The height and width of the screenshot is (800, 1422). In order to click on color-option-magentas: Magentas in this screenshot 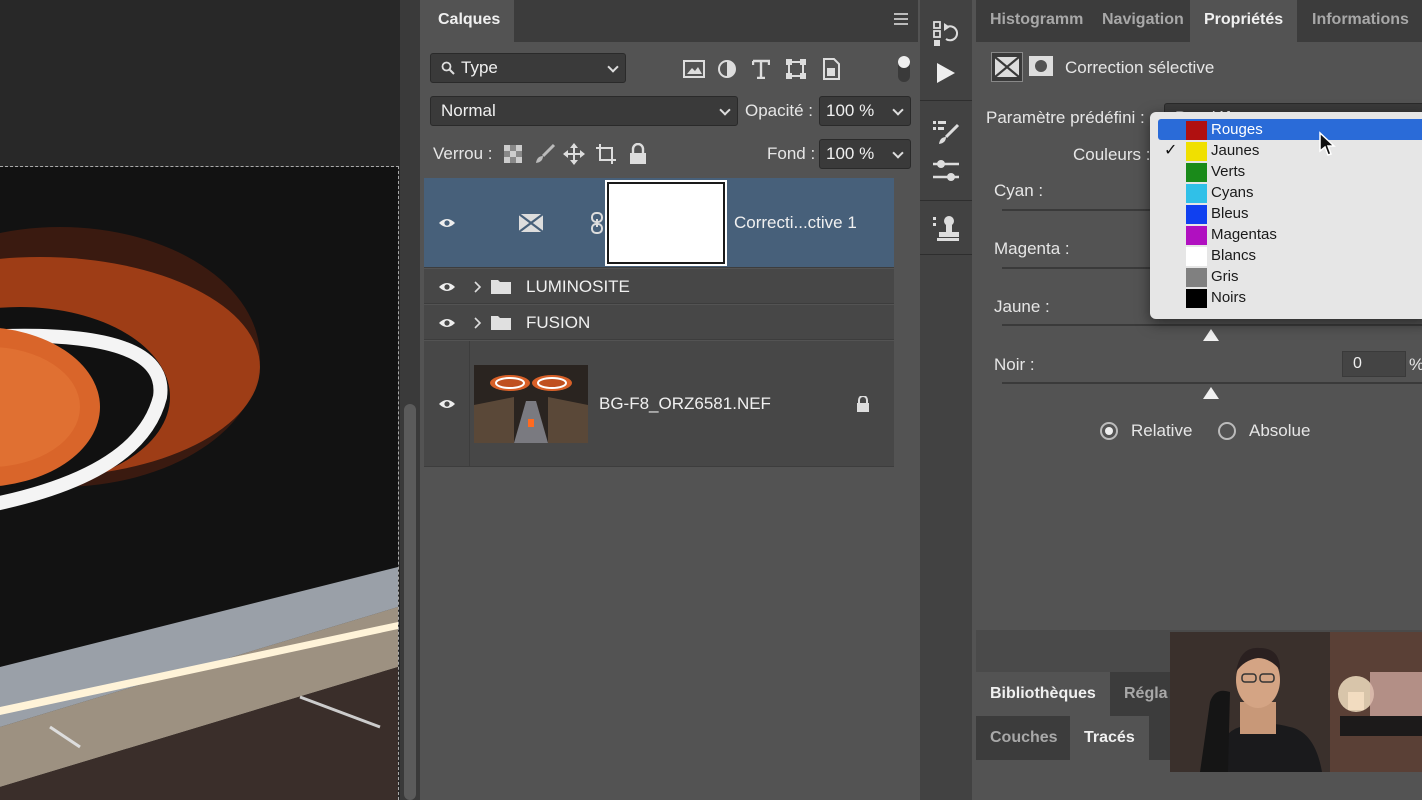, I will do `click(1286, 234)`.